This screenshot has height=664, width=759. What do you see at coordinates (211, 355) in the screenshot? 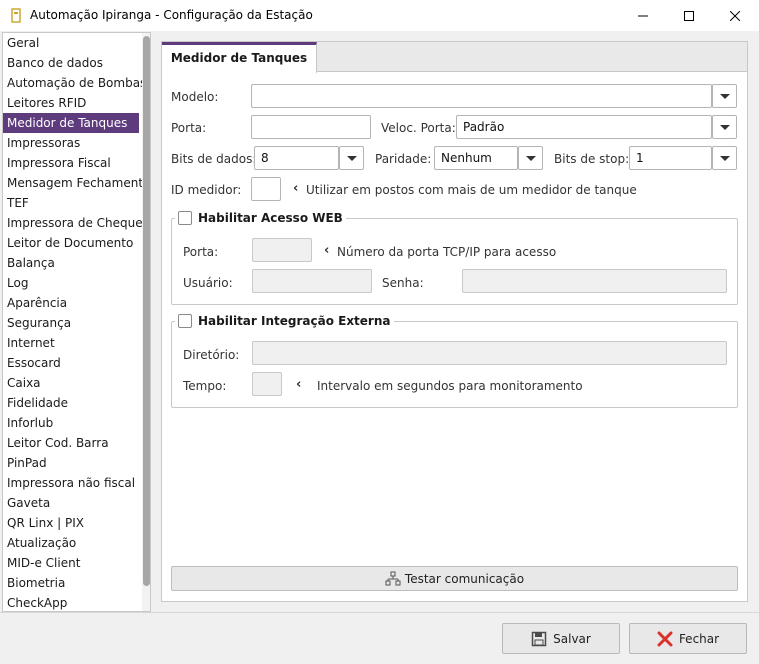
I see `diretorio-label: Diretório:` at bounding box center [211, 355].